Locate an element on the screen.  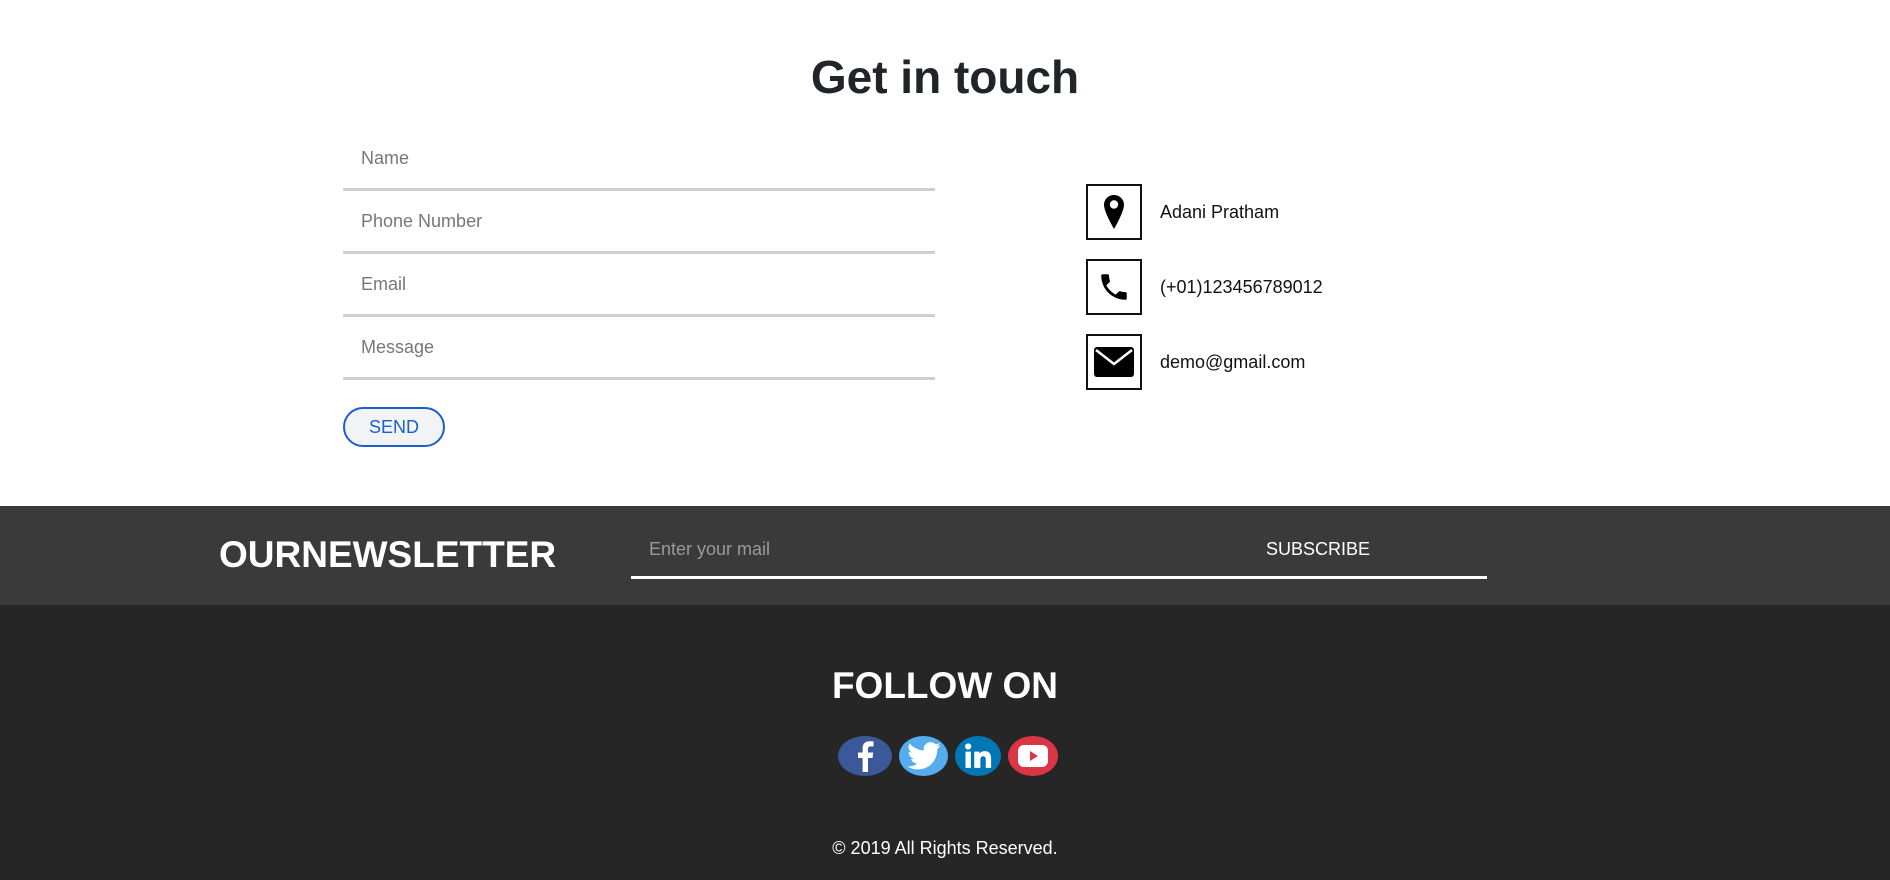
phone-input is located at coordinates (639, 221).